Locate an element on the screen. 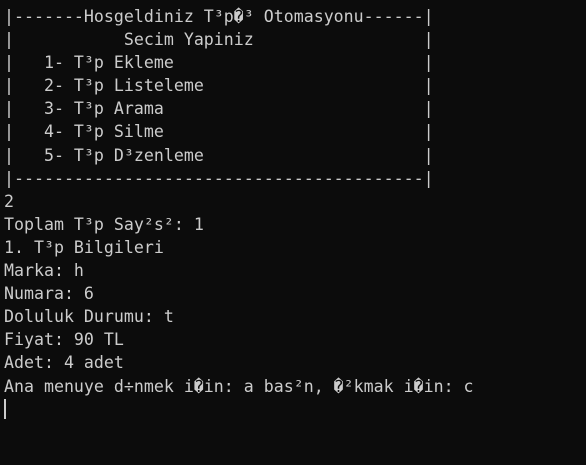  menu-item-delete: | 4- T³p Silme | is located at coordinates (219, 132).